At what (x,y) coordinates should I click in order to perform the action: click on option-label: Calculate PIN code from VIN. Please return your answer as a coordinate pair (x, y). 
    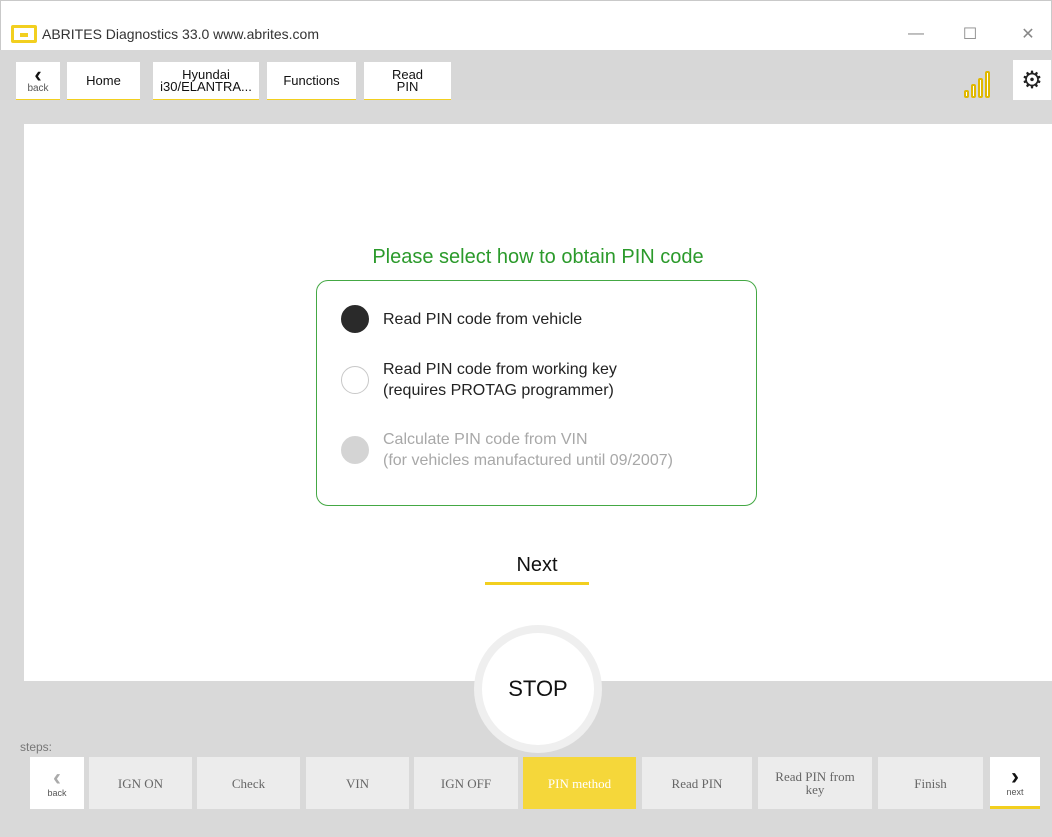
    Looking at the image, I should click on (485, 439).